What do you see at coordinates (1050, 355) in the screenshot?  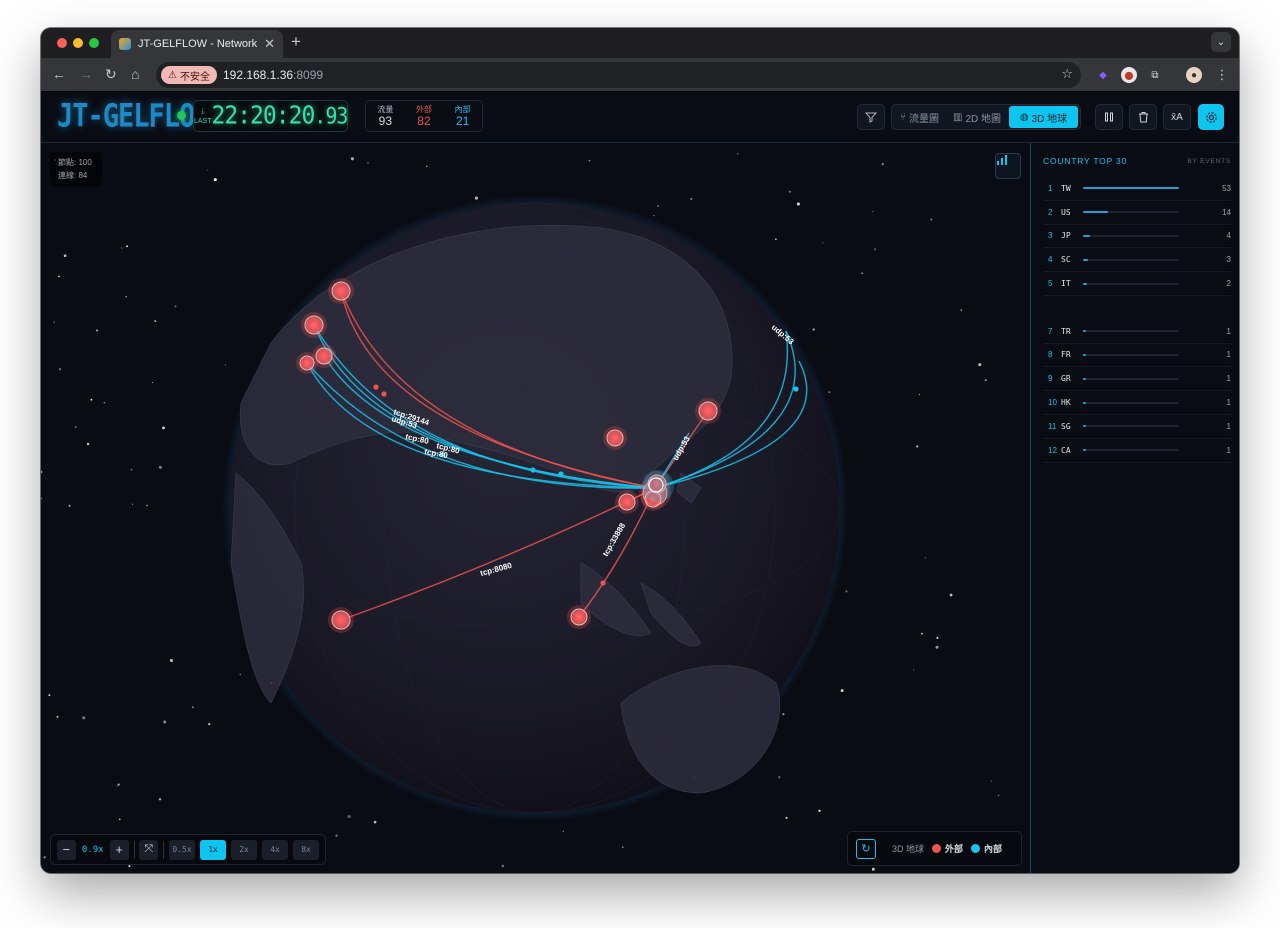 I see `country-rank: 8` at bounding box center [1050, 355].